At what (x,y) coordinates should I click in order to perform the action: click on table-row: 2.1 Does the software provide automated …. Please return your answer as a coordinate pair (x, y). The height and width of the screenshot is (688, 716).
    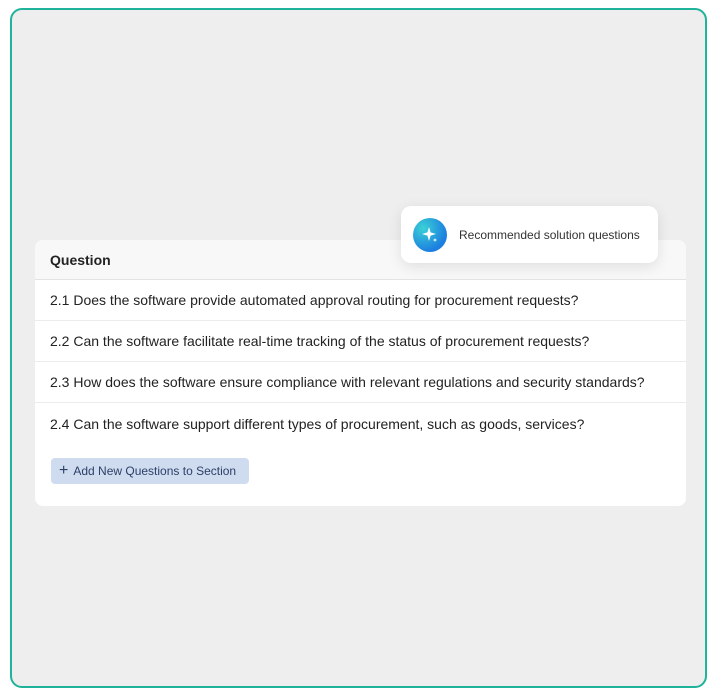
    Looking at the image, I should click on (360, 300).